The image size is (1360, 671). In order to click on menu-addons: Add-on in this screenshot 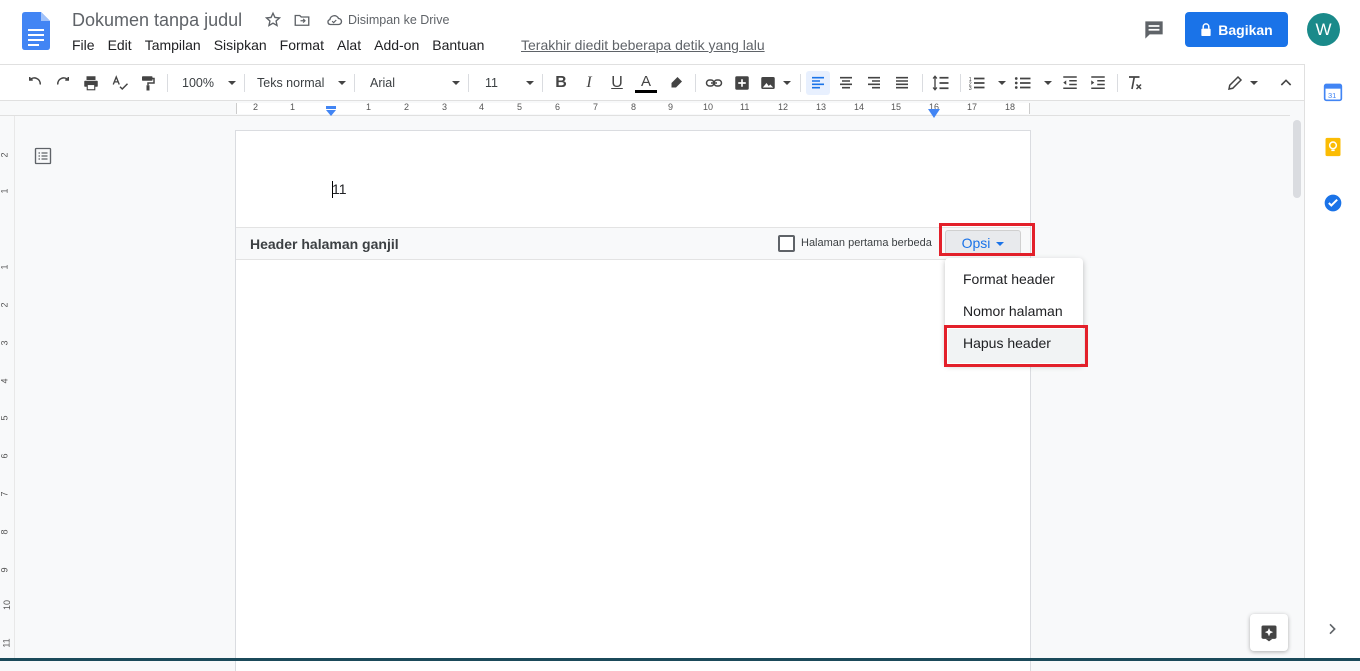, I will do `click(396, 46)`.